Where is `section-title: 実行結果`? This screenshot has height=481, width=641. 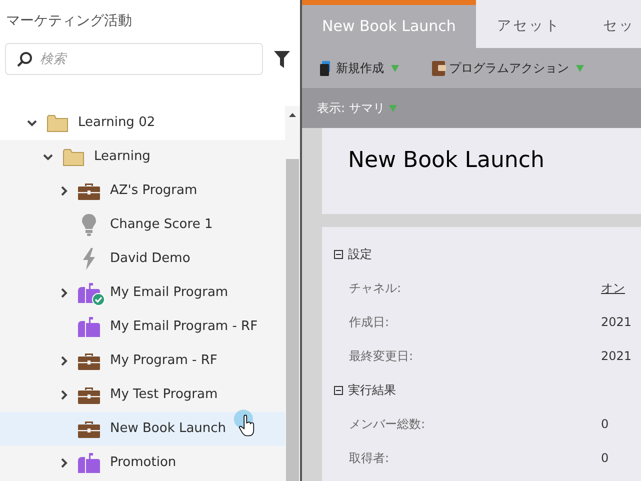
section-title: 実行結果 is located at coordinates (372, 390).